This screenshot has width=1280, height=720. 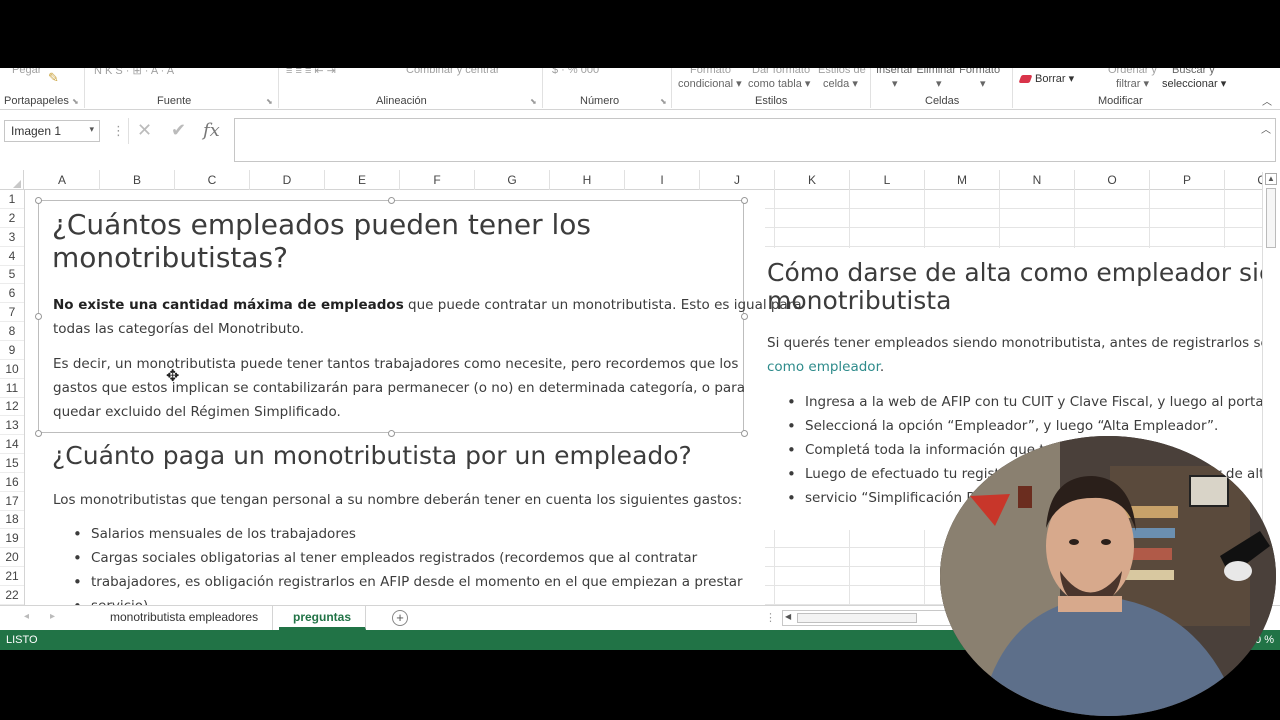 I want to click on row-header-4: 4, so click(x=12, y=256).